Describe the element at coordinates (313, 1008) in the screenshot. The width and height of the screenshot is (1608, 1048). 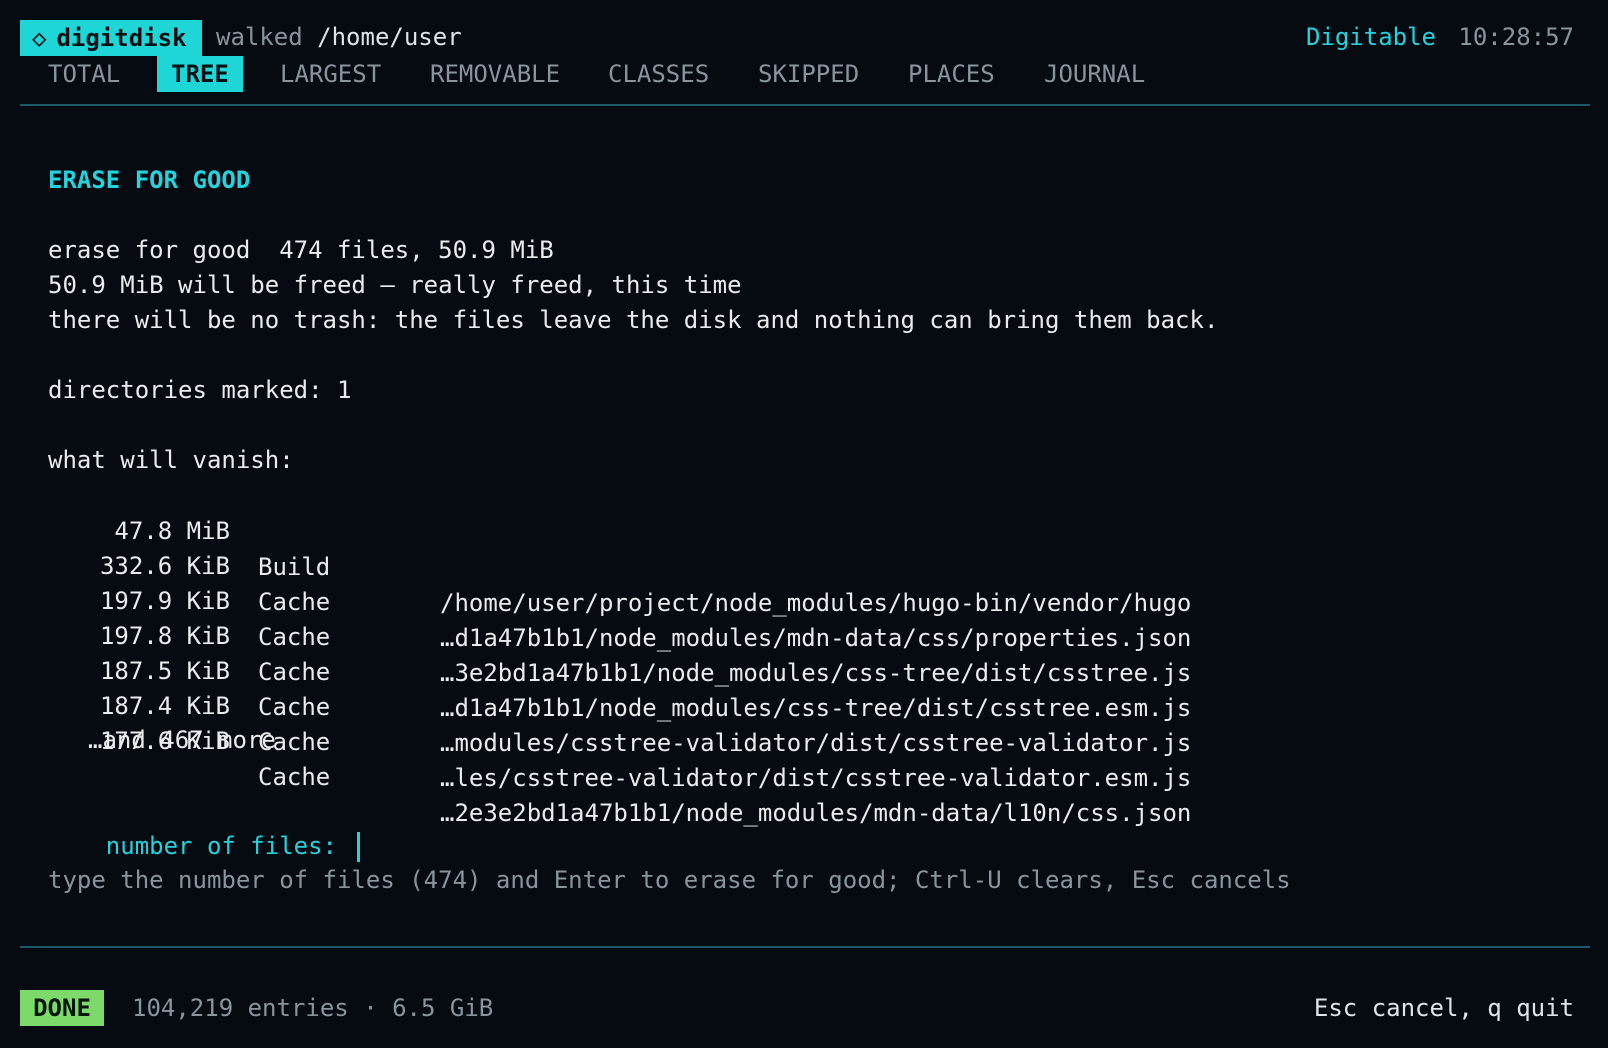
I see `scan-stats: 104,219 entries · 6.5 GiB` at that location.